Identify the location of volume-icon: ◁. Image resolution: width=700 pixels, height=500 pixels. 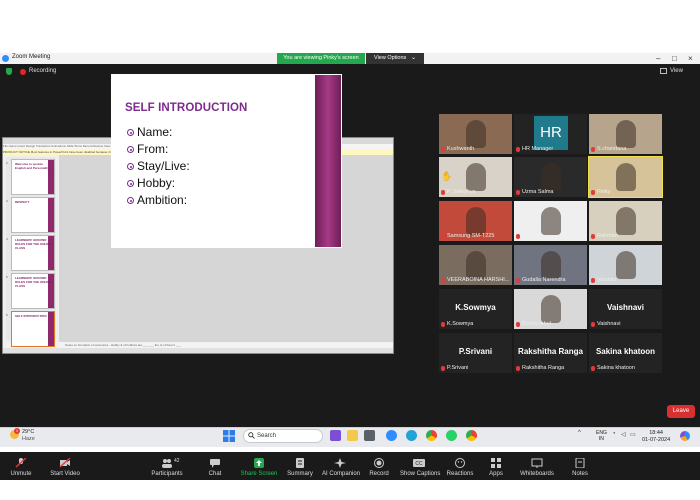
(623, 434).